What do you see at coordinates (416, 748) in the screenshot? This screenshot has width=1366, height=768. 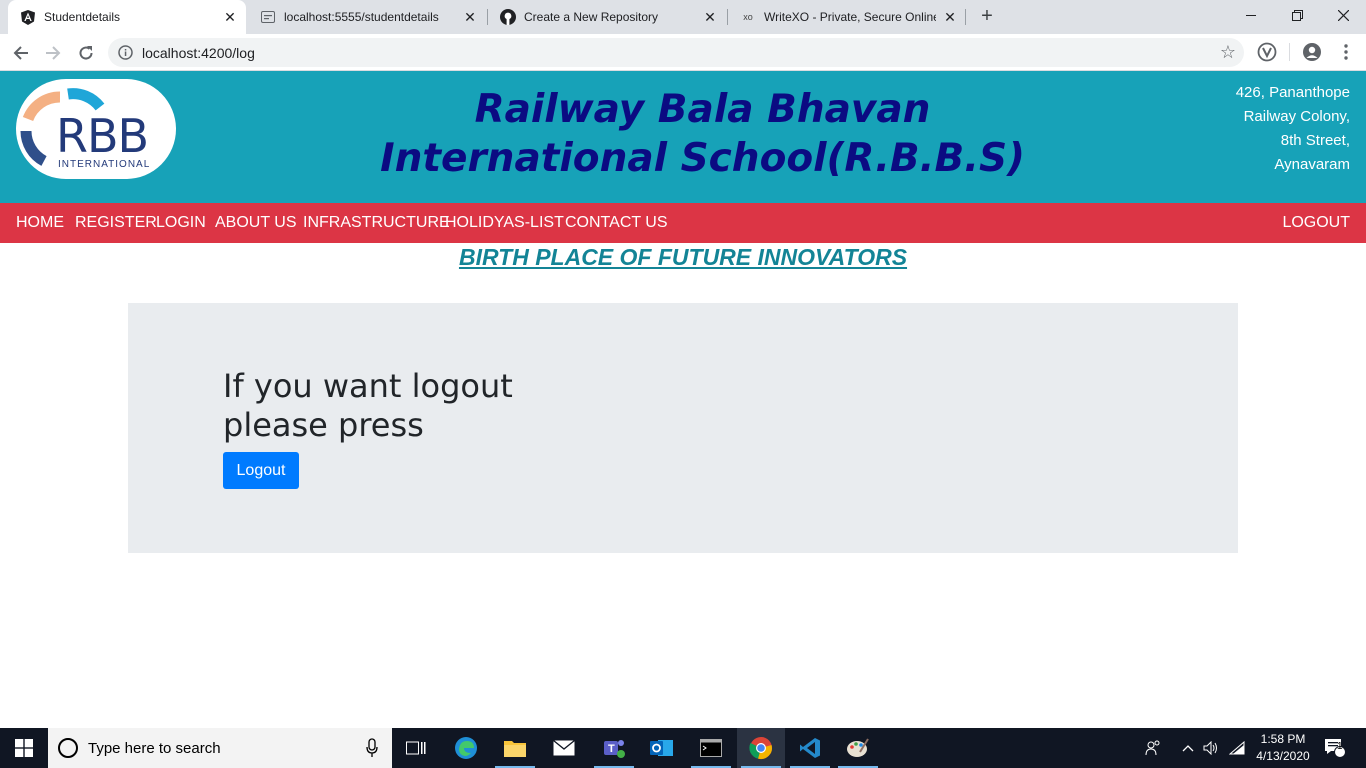 I see `task-view-icon` at bounding box center [416, 748].